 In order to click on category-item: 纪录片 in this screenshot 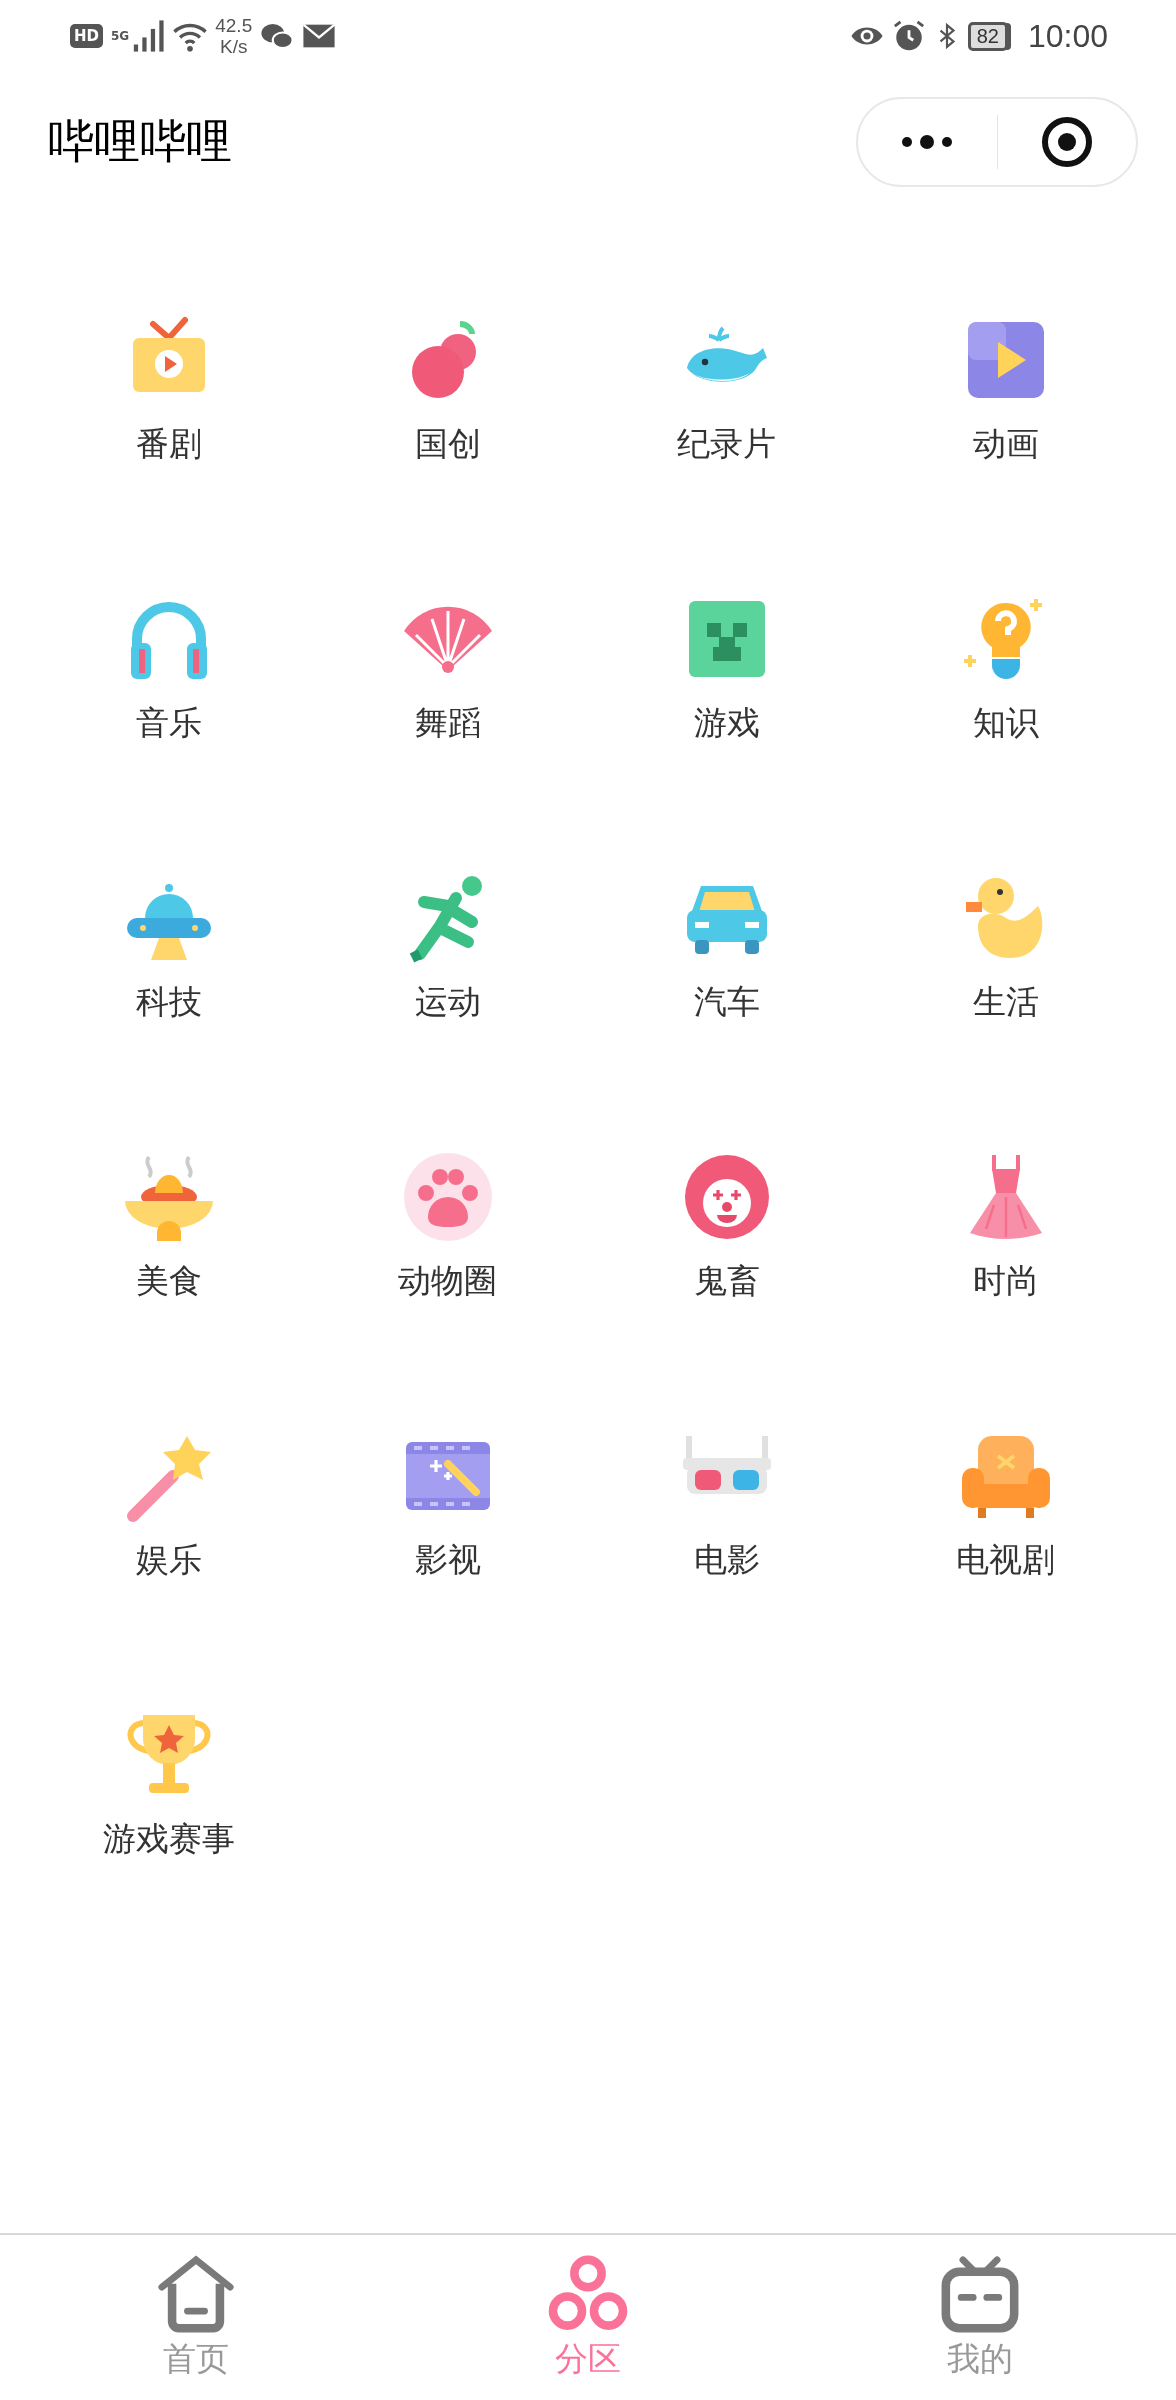, I will do `click(726, 431)`.